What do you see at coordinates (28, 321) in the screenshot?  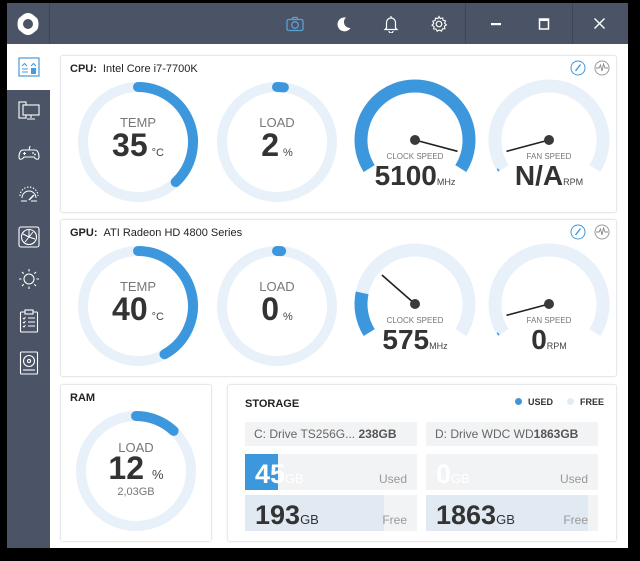 I see `sidebar-item-tasks` at bounding box center [28, 321].